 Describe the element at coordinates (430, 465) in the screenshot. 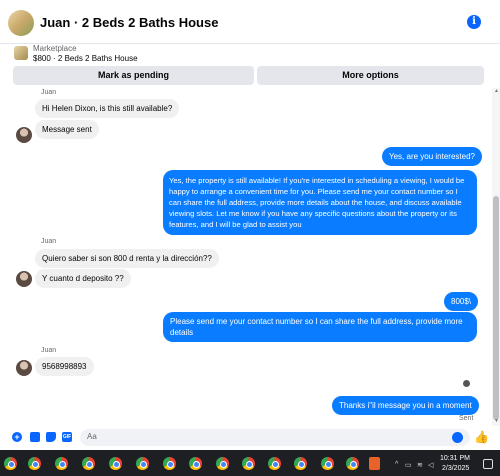

I see `volume-icon: ◁` at that location.